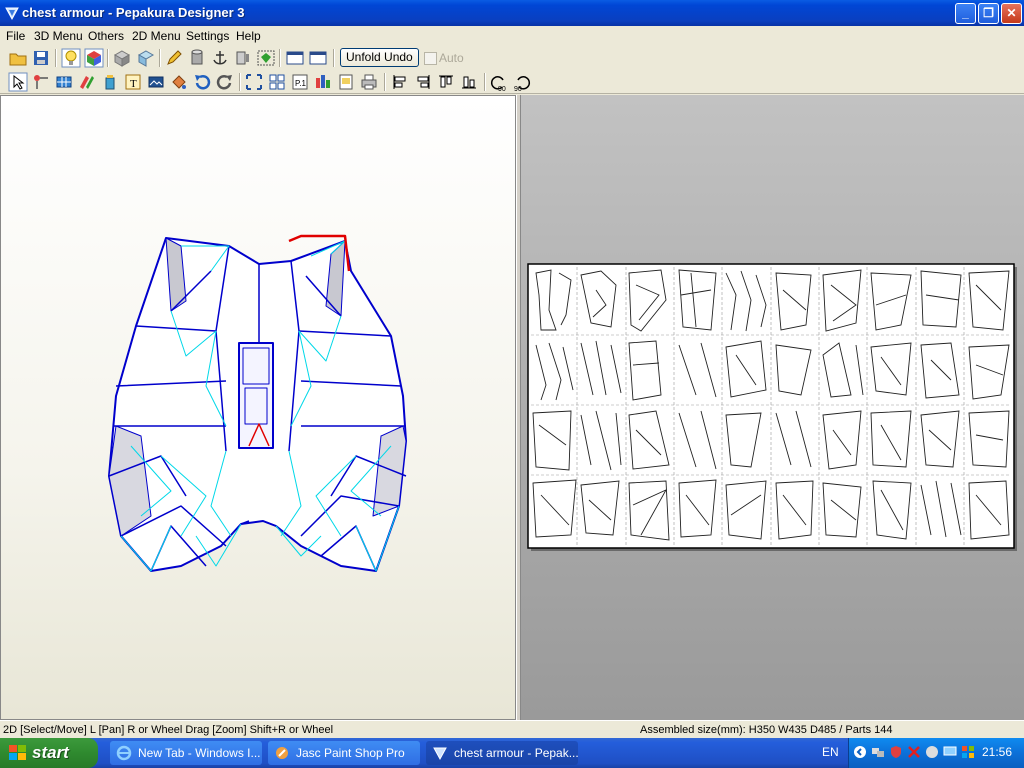 This screenshot has width=1024, height=768. What do you see at coordinates (350, 753) in the screenshot?
I see `taskbar-item-label: Jasc Paint Shop Pro` at bounding box center [350, 753].